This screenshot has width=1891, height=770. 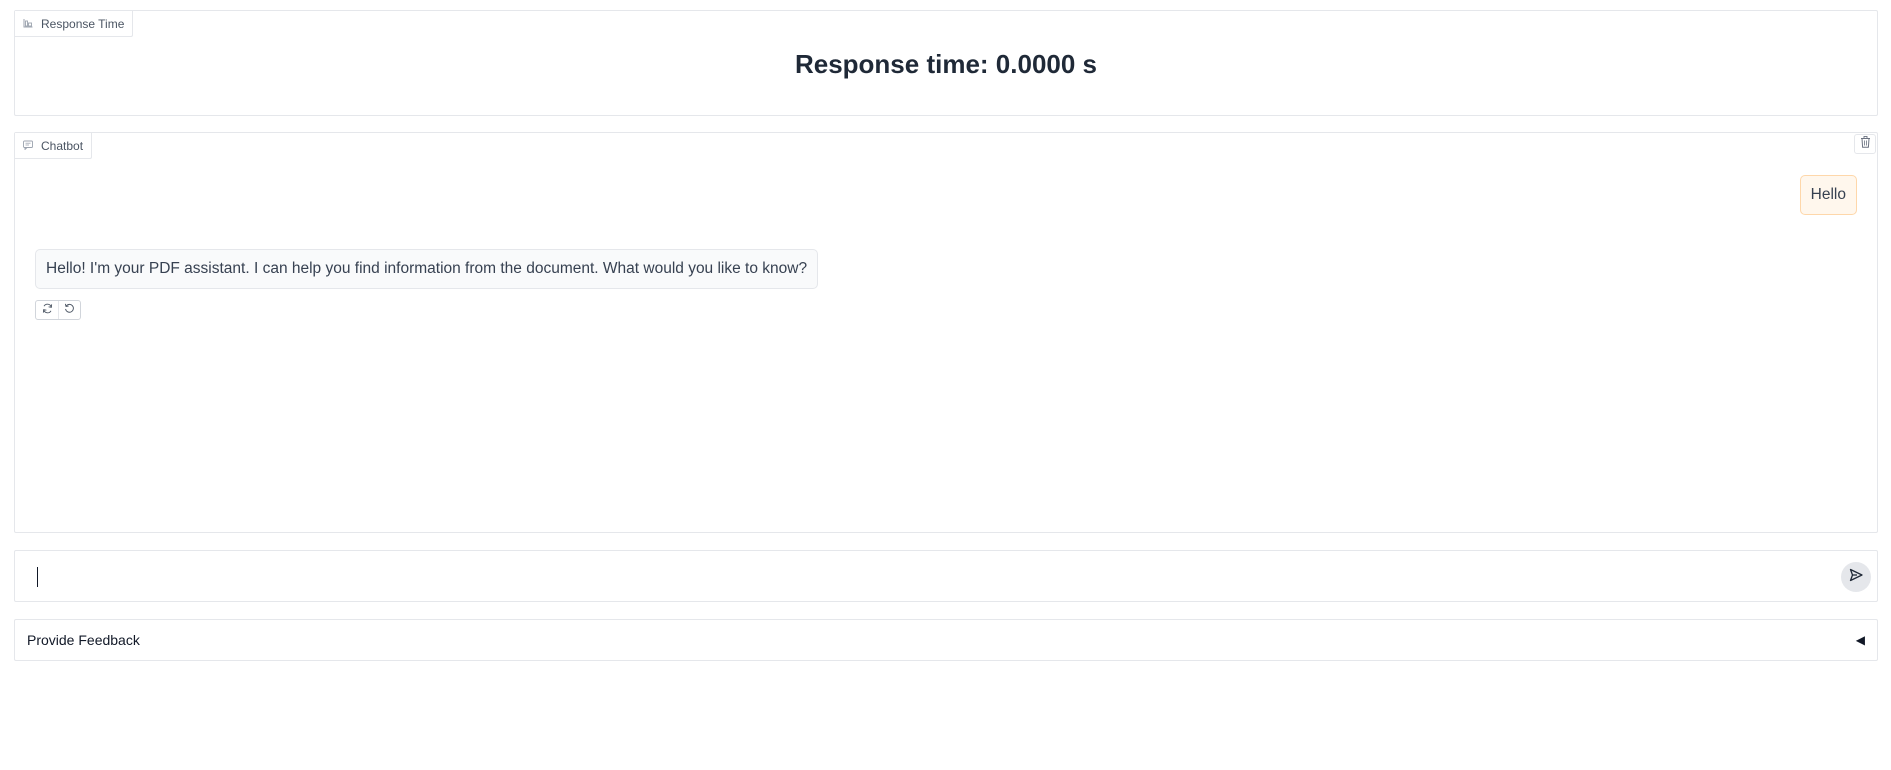 I want to click on undo-icon, so click(x=69, y=310).